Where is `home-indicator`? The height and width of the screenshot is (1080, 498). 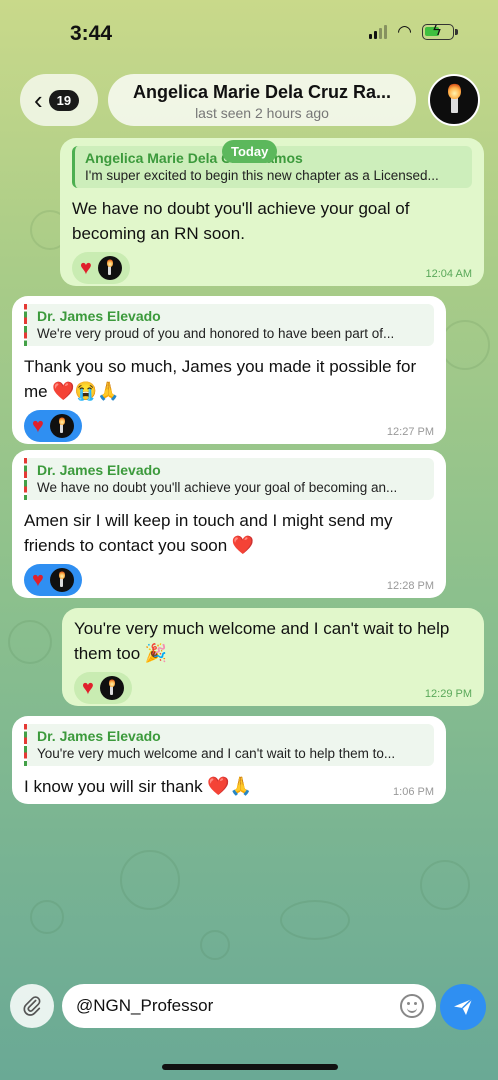 home-indicator is located at coordinates (250, 1067).